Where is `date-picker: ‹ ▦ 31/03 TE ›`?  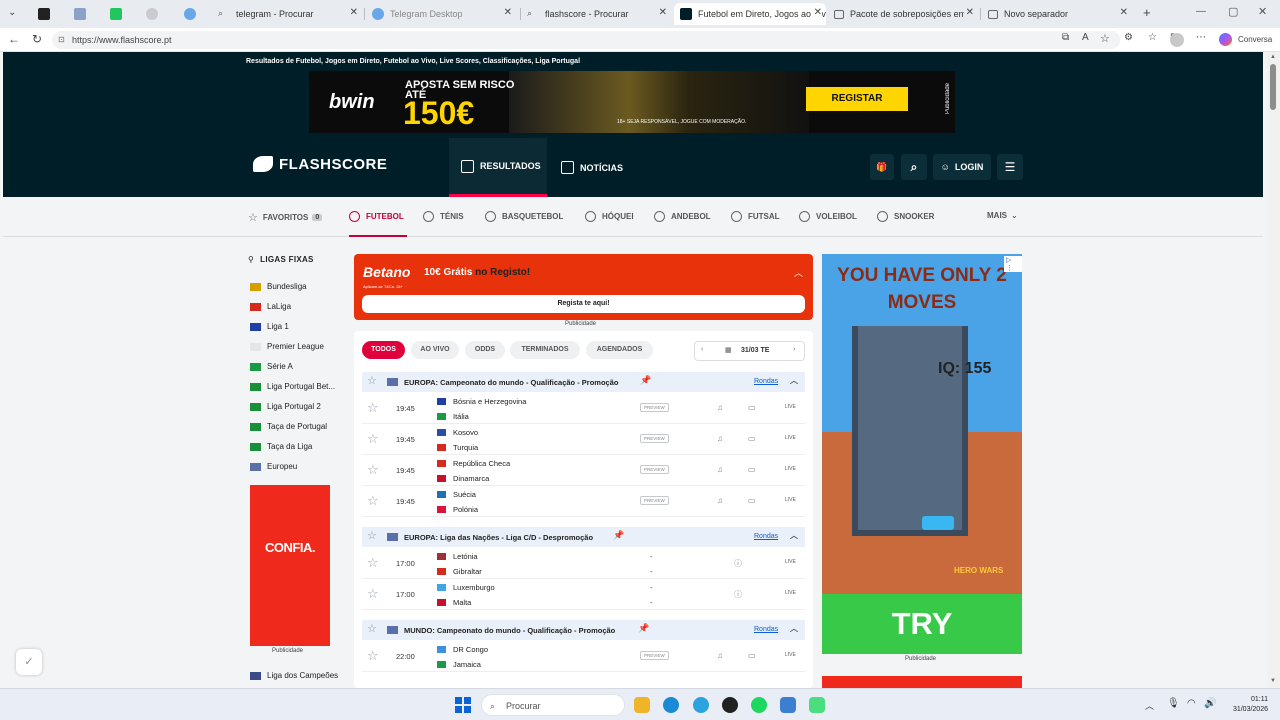 date-picker: ‹ ▦ 31/03 TE › is located at coordinates (749, 351).